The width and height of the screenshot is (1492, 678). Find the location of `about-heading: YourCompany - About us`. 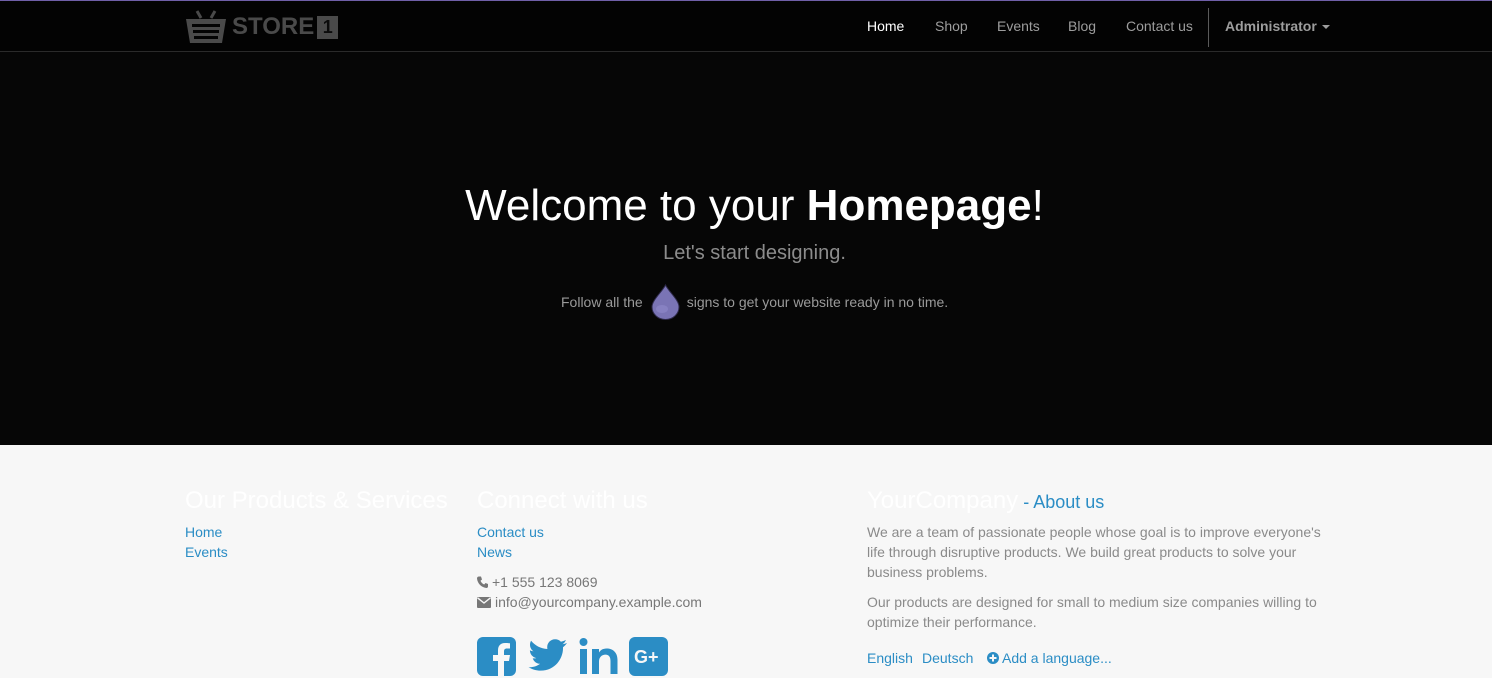

about-heading: YourCompany - About us is located at coordinates (985, 501).